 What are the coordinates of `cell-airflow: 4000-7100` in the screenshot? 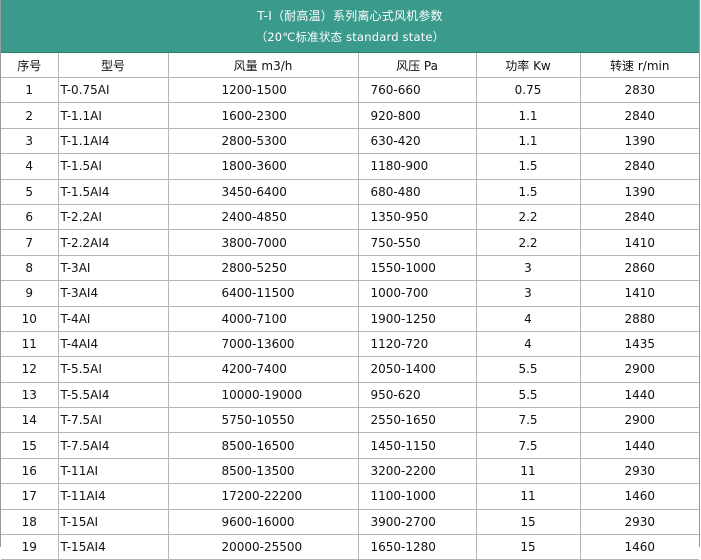 It's located at (263, 318).